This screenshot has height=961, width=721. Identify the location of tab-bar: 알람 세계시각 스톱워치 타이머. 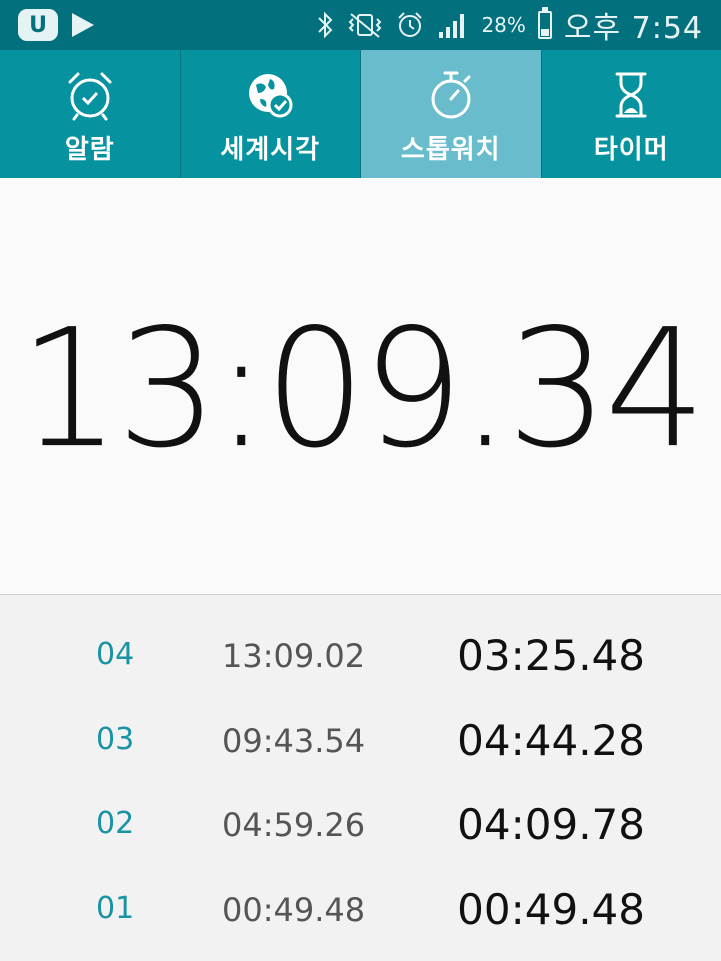
(360, 114).